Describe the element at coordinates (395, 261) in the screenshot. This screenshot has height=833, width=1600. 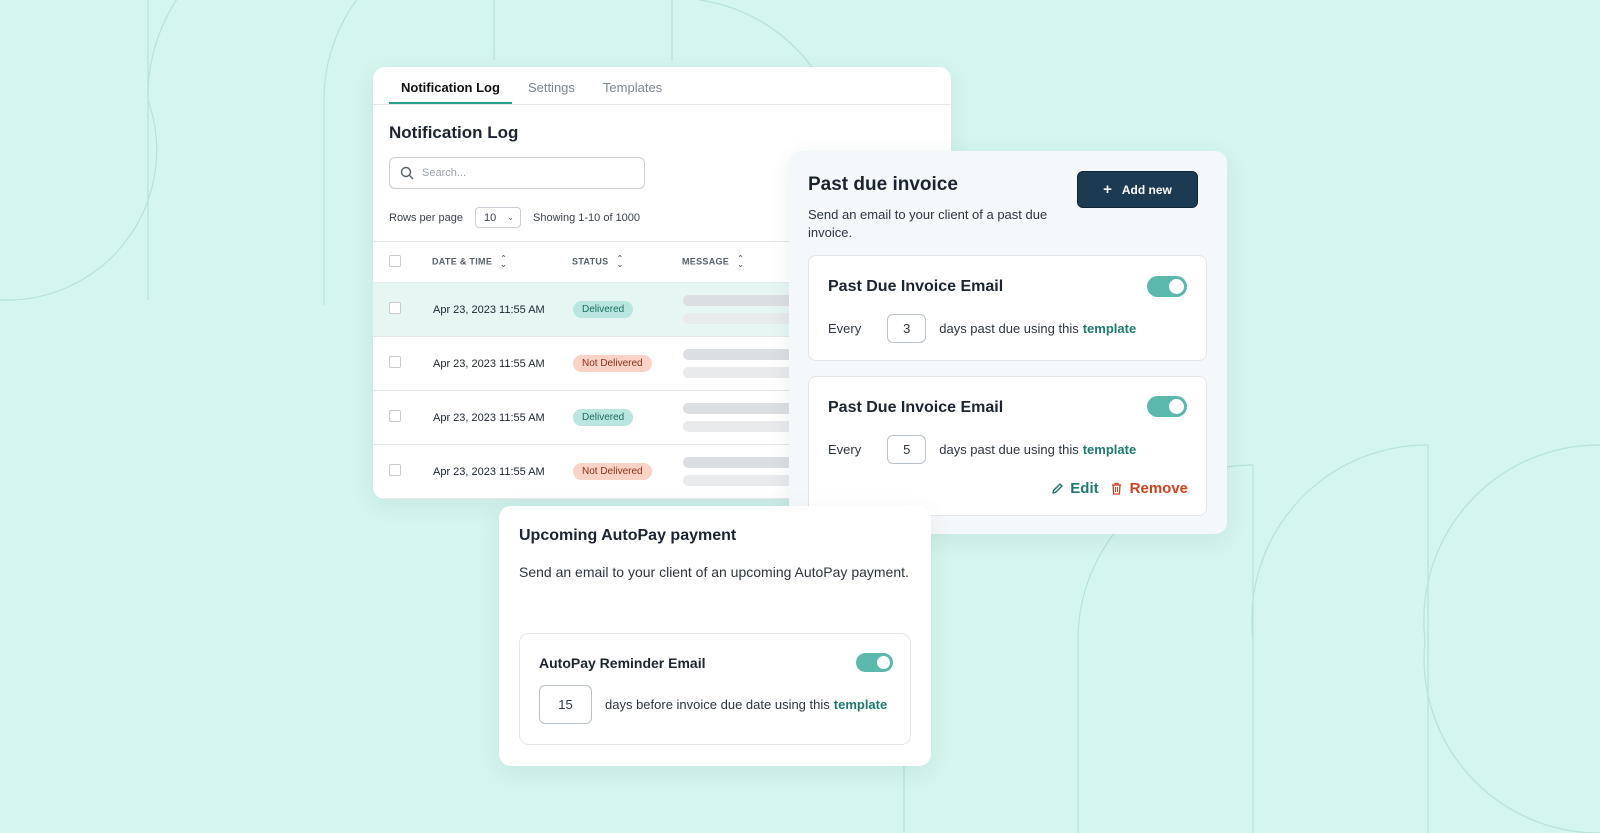
I see `select-all-checkbox` at that location.